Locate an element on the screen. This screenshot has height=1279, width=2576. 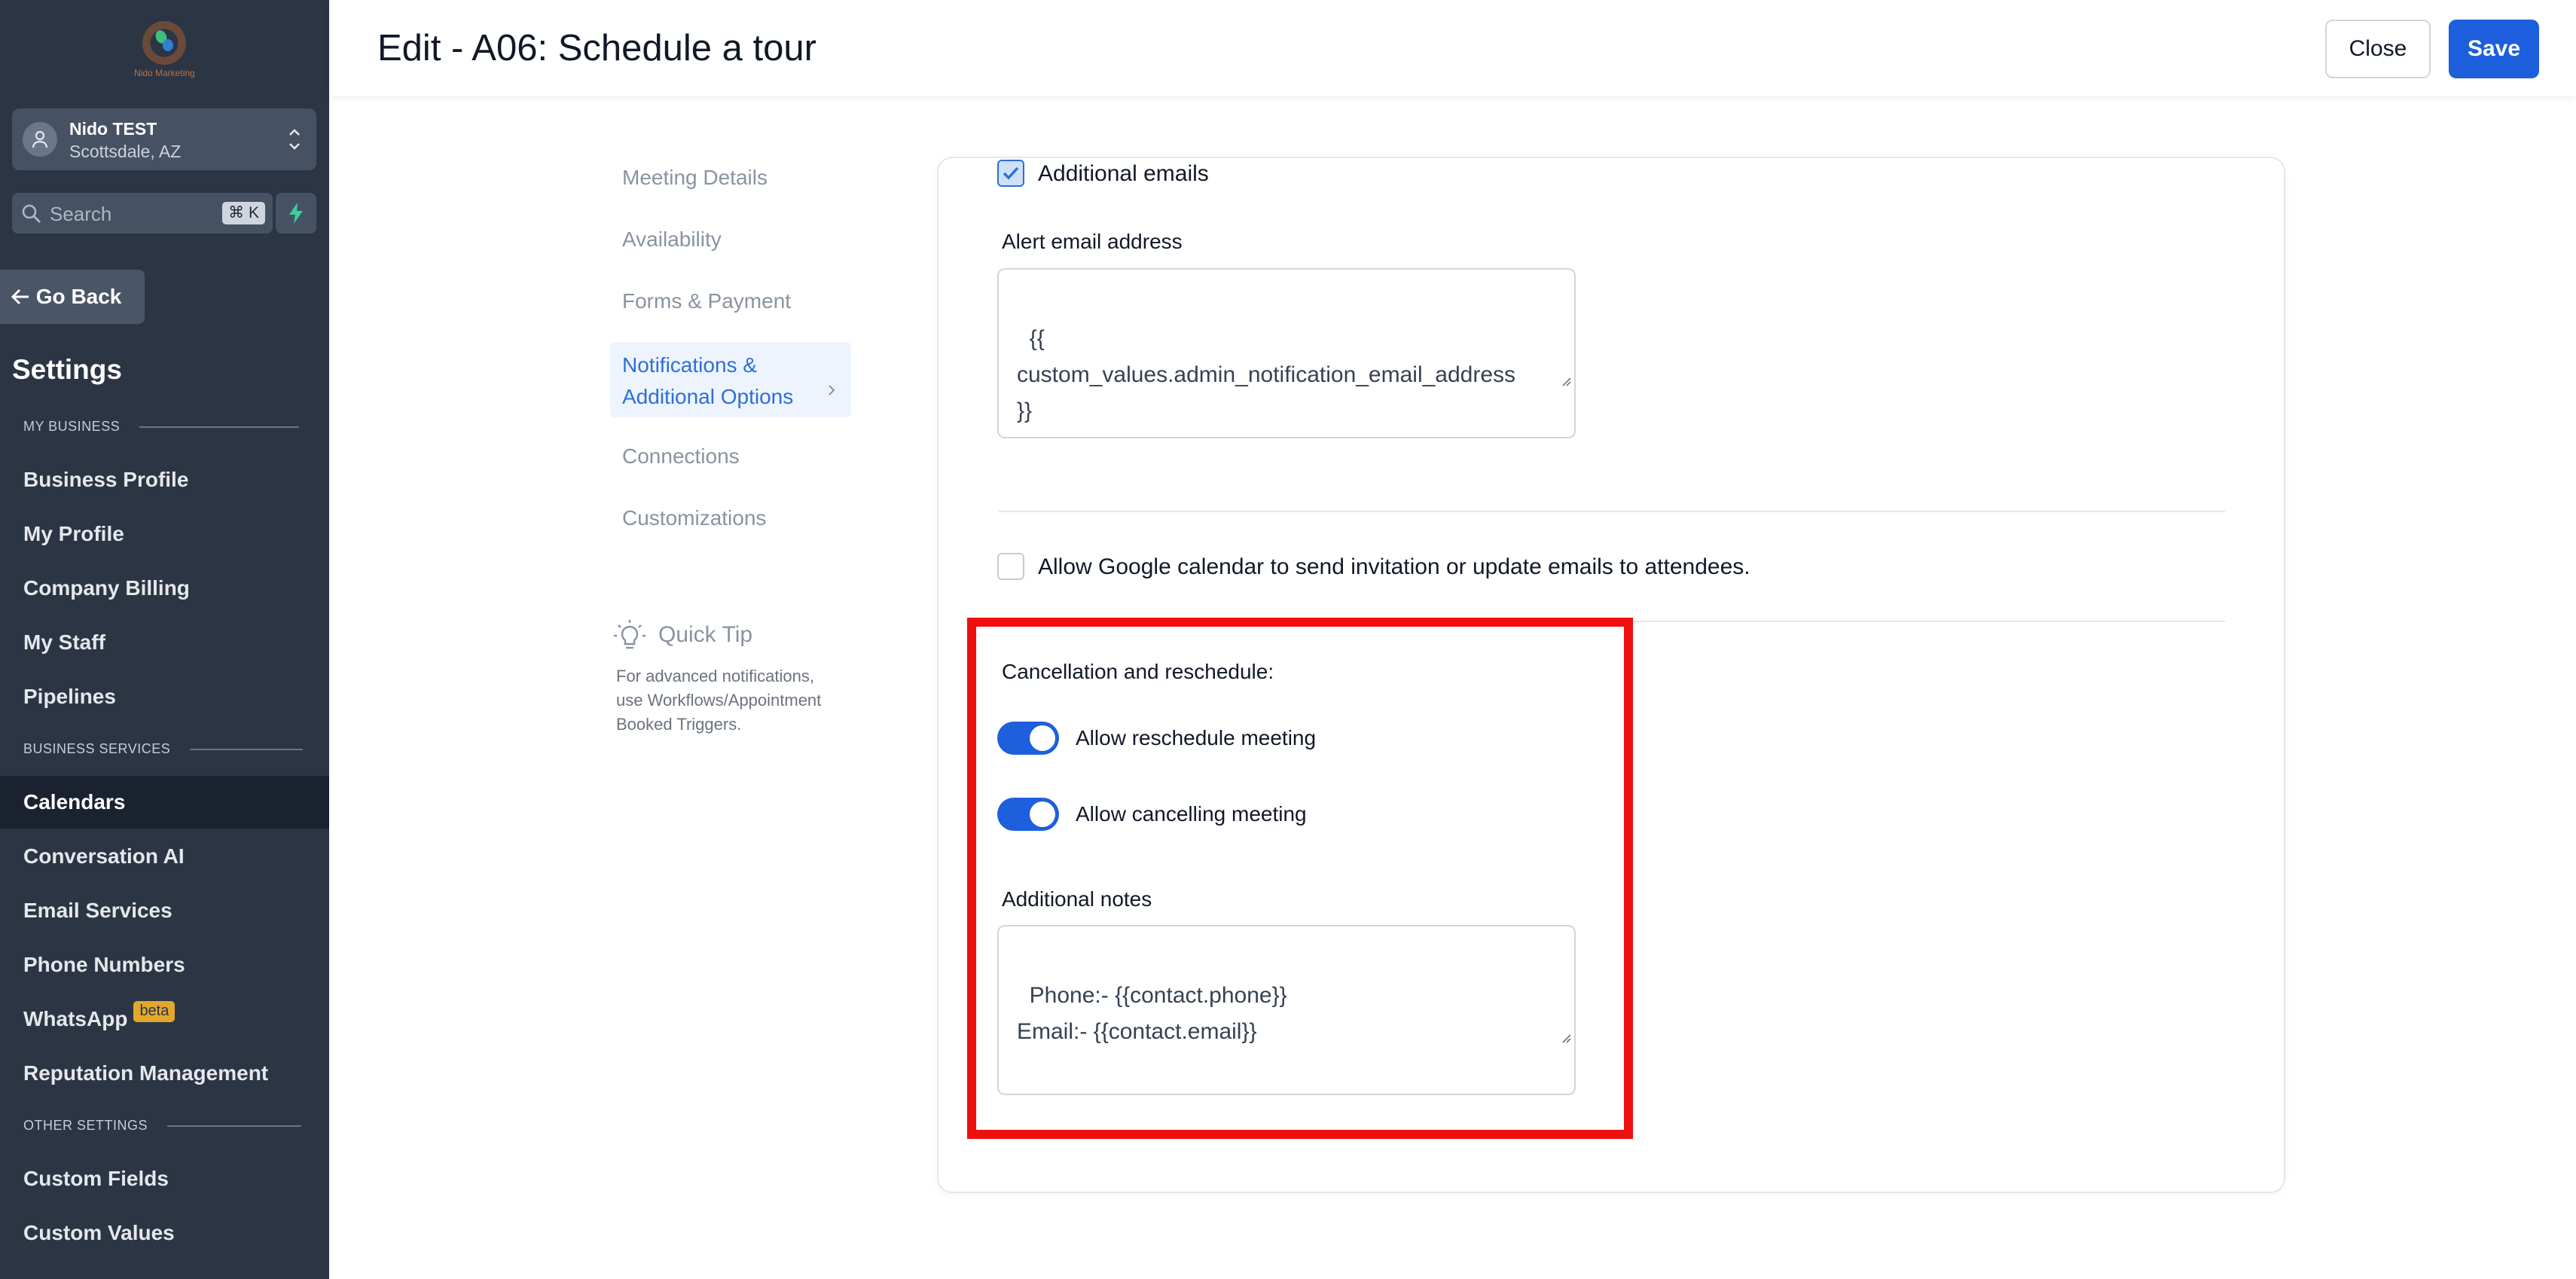
search-icon is located at coordinates (32, 215).